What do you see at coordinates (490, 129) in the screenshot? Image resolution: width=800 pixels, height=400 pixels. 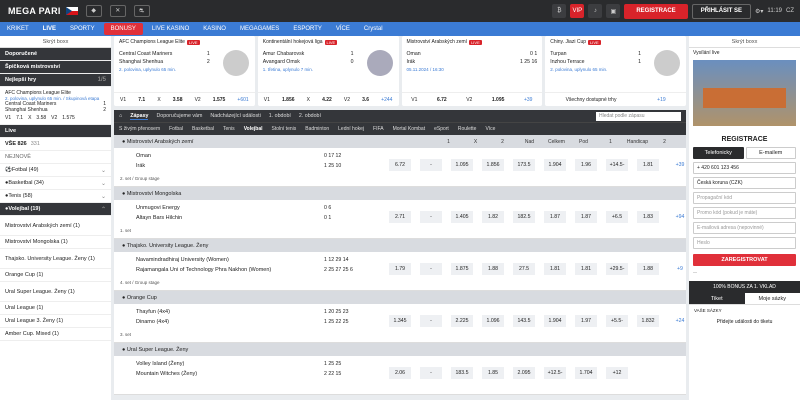 I see `tab-more: Více` at bounding box center [490, 129].